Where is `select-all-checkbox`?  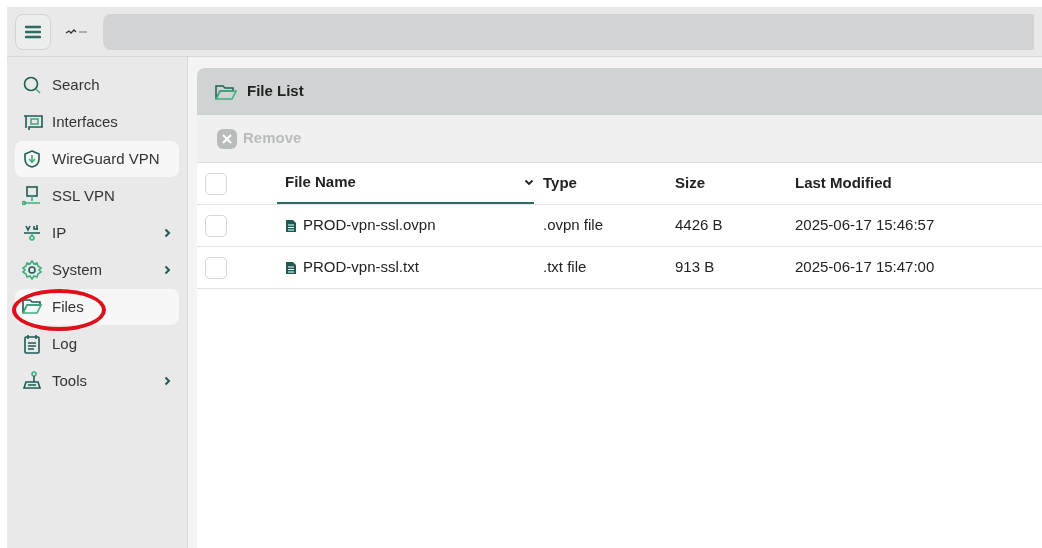 select-all-checkbox is located at coordinates (216, 183).